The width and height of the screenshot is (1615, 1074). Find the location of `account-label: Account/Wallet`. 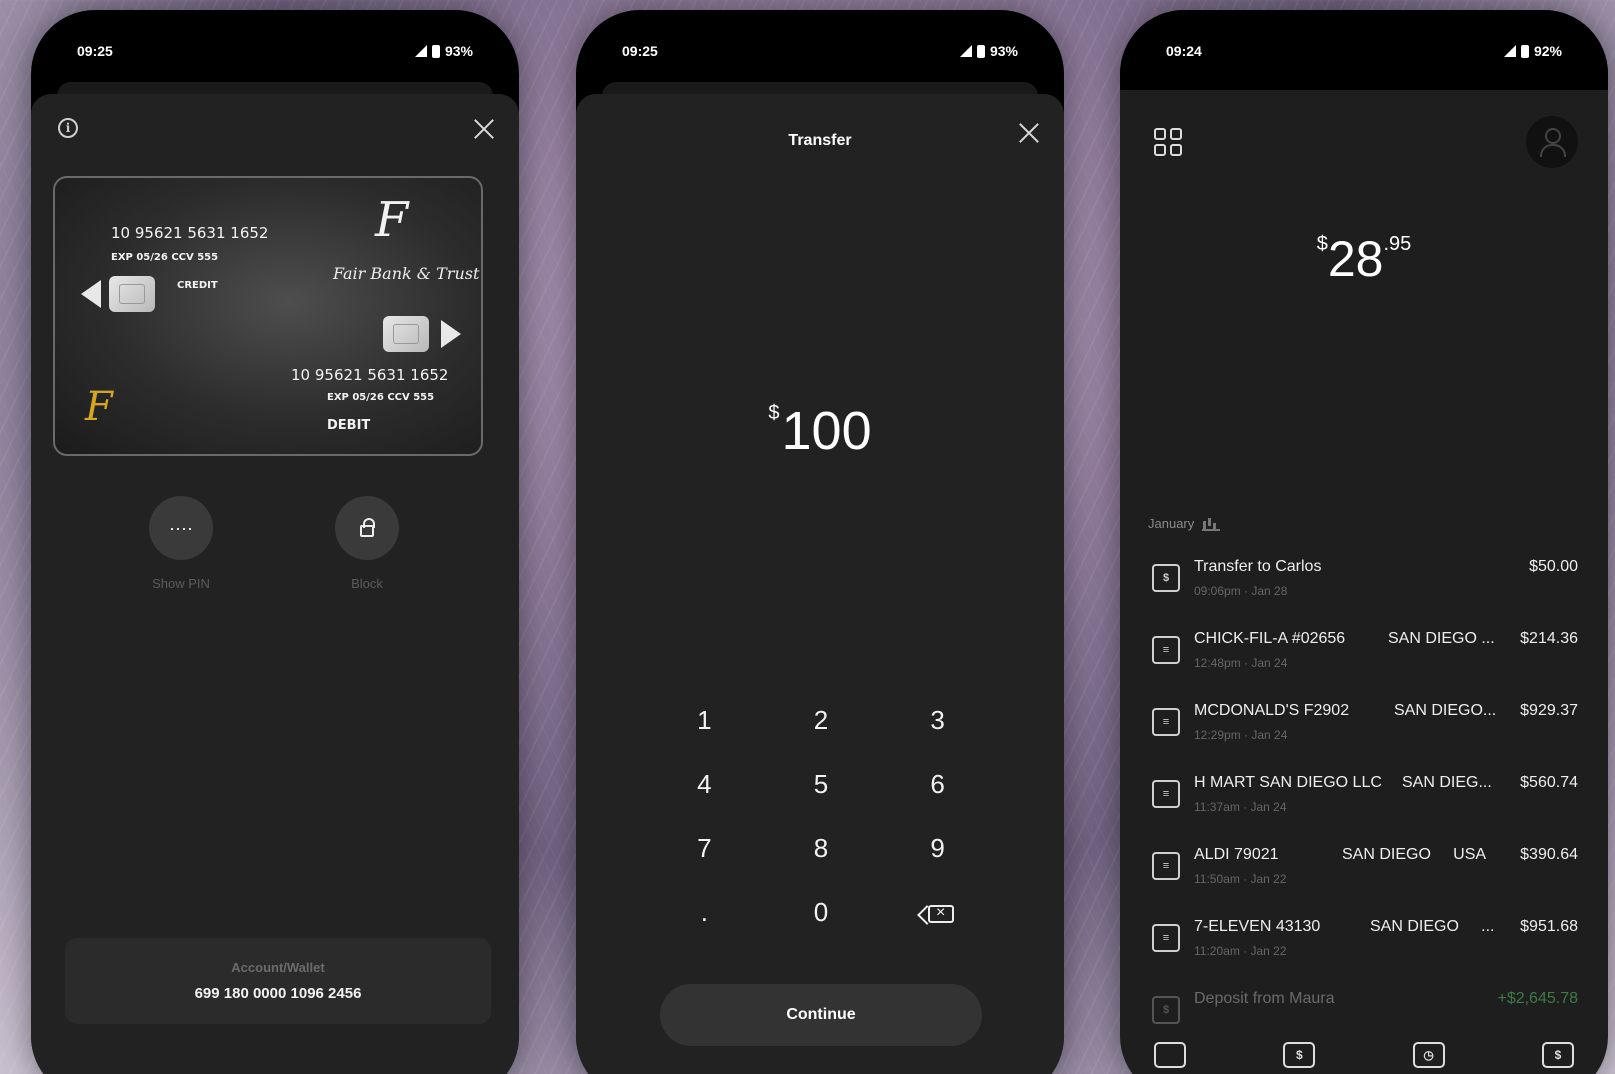

account-label: Account/Wallet is located at coordinates (278, 967).